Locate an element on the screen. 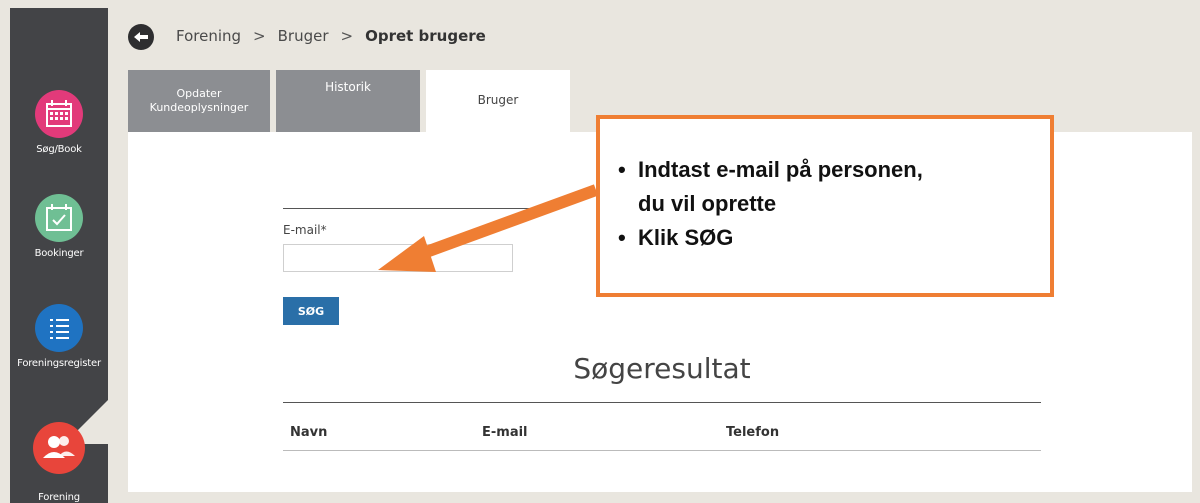 This screenshot has width=1200, height=503. sidebar-item-label: Forening is located at coordinates (59, 497).